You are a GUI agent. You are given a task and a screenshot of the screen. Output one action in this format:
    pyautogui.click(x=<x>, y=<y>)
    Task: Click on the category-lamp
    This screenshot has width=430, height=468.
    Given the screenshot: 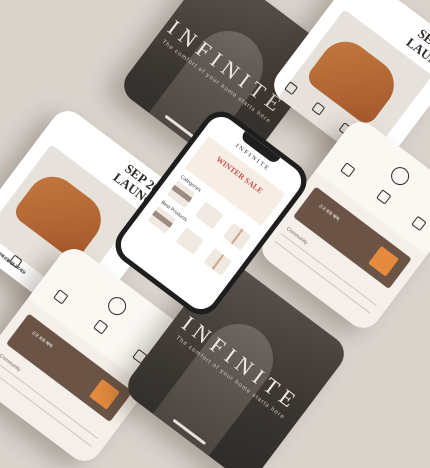 What is the action you would take?
    pyautogui.click(x=237, y=236)
    